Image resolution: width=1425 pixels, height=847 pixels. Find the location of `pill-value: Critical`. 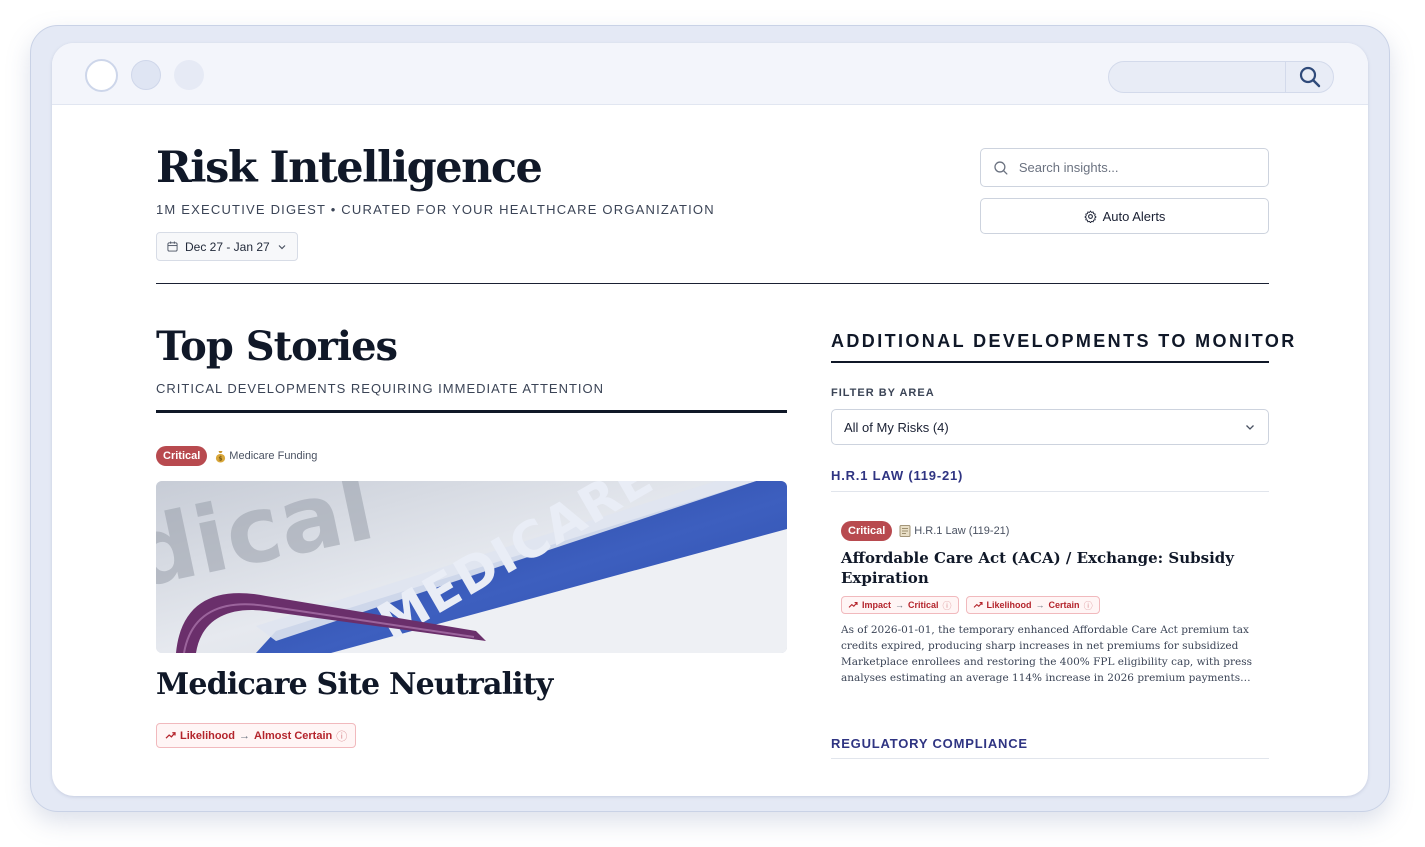

pill-value: Critical is located at coordinates (923, 605).